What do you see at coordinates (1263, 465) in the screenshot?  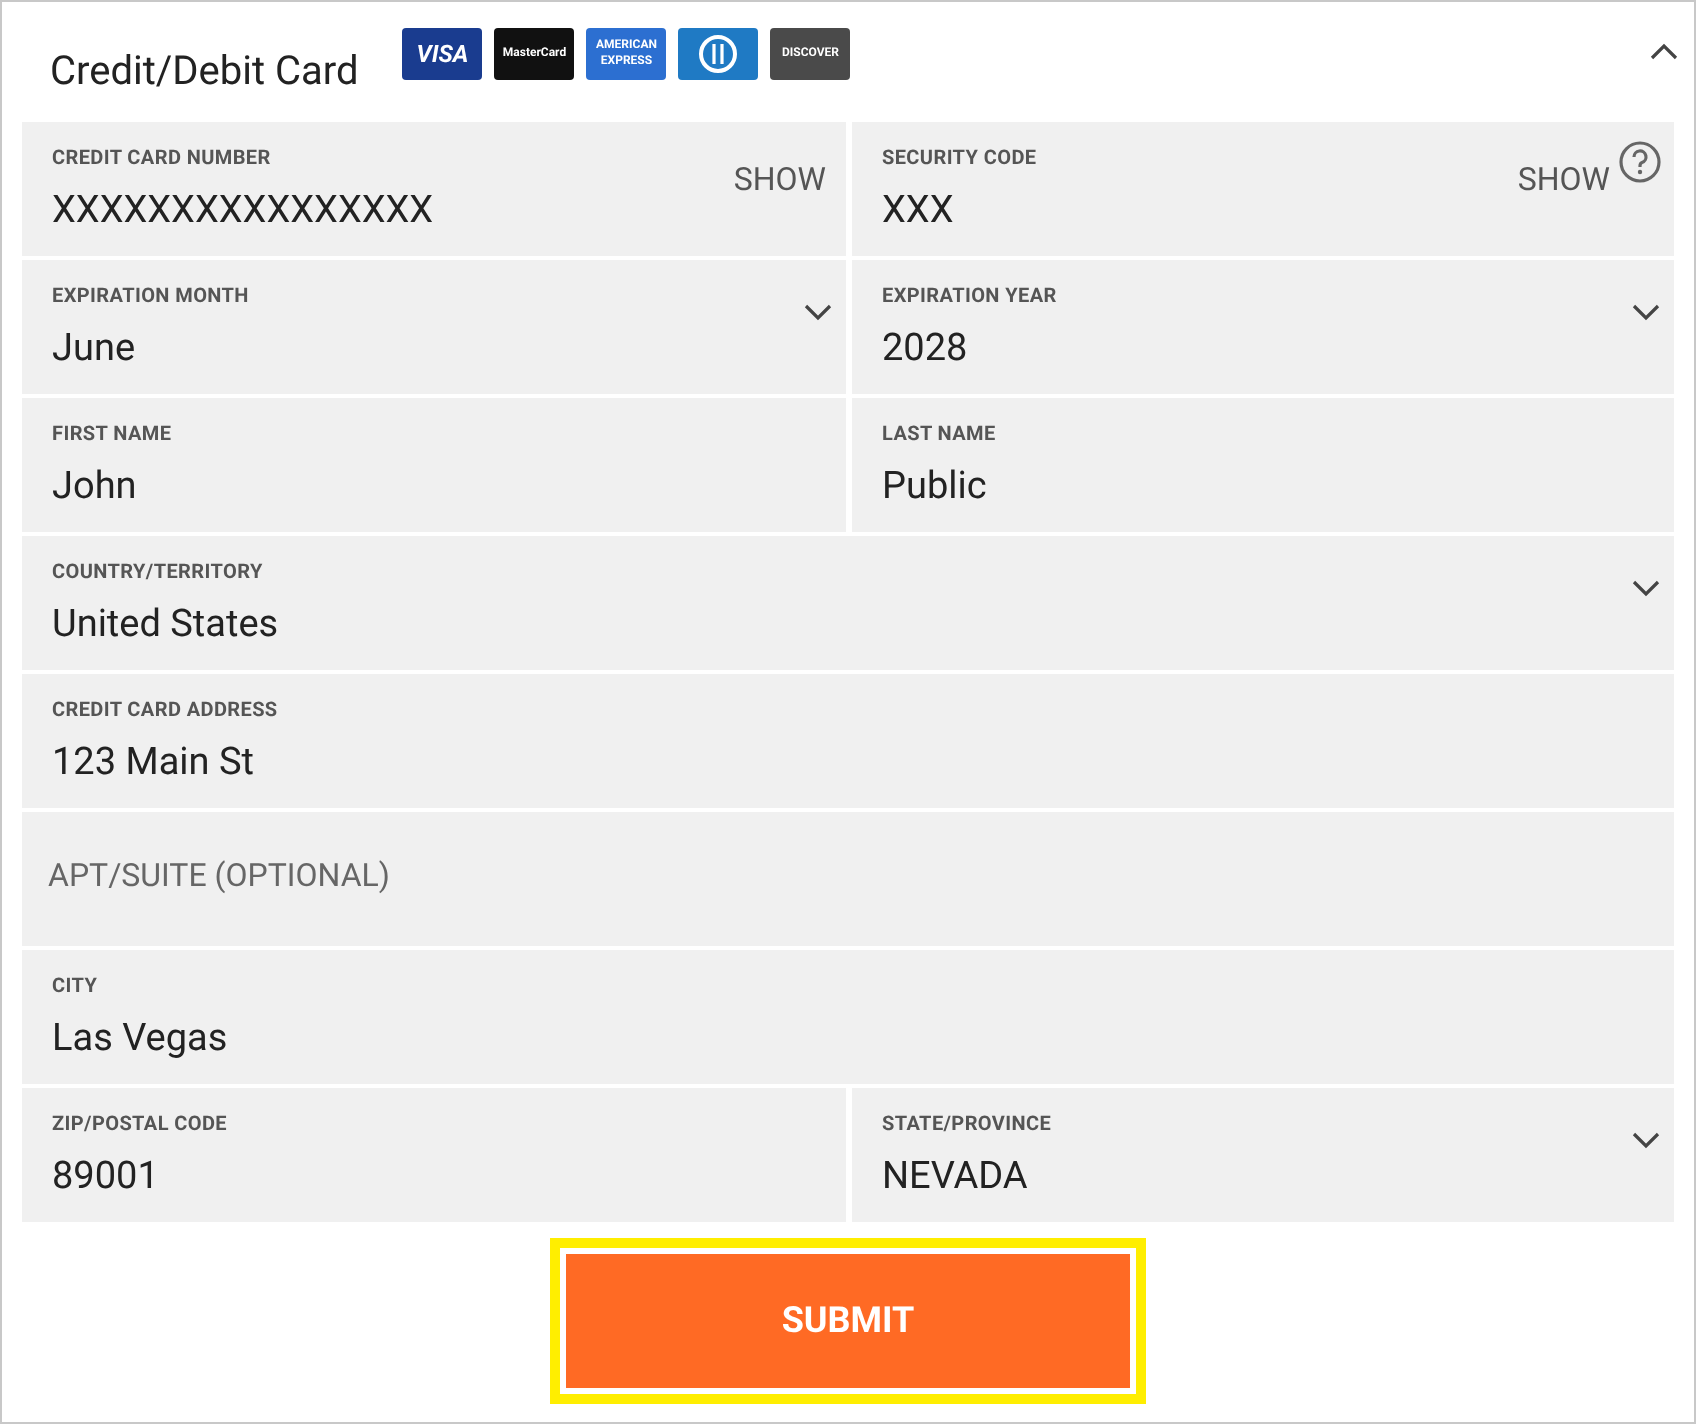 I see `input-field: LAST NAME Public` at bounding box center [1263, 465].